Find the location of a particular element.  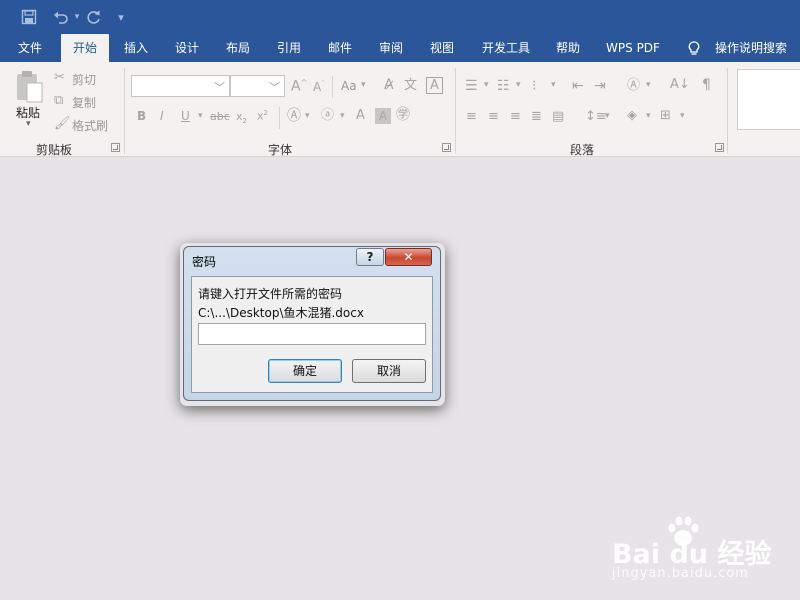

paragraph-group-label: 段落 is located at coordinates (582, 150).